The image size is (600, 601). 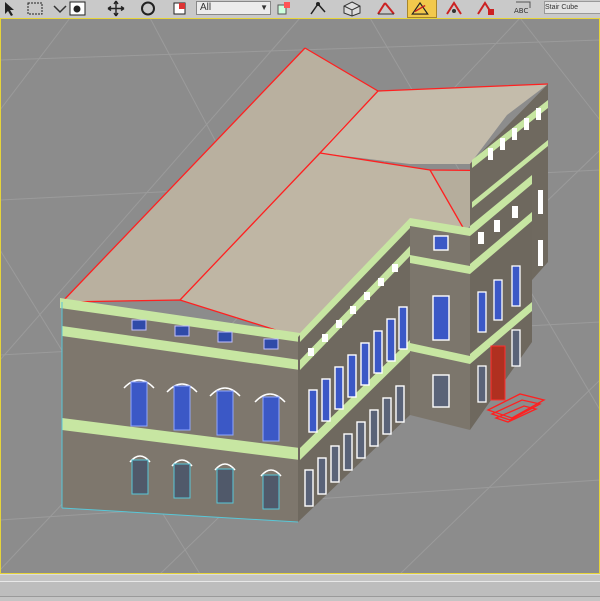 I want to click on text-tool-button: ABC, so click(x=525, y=8).